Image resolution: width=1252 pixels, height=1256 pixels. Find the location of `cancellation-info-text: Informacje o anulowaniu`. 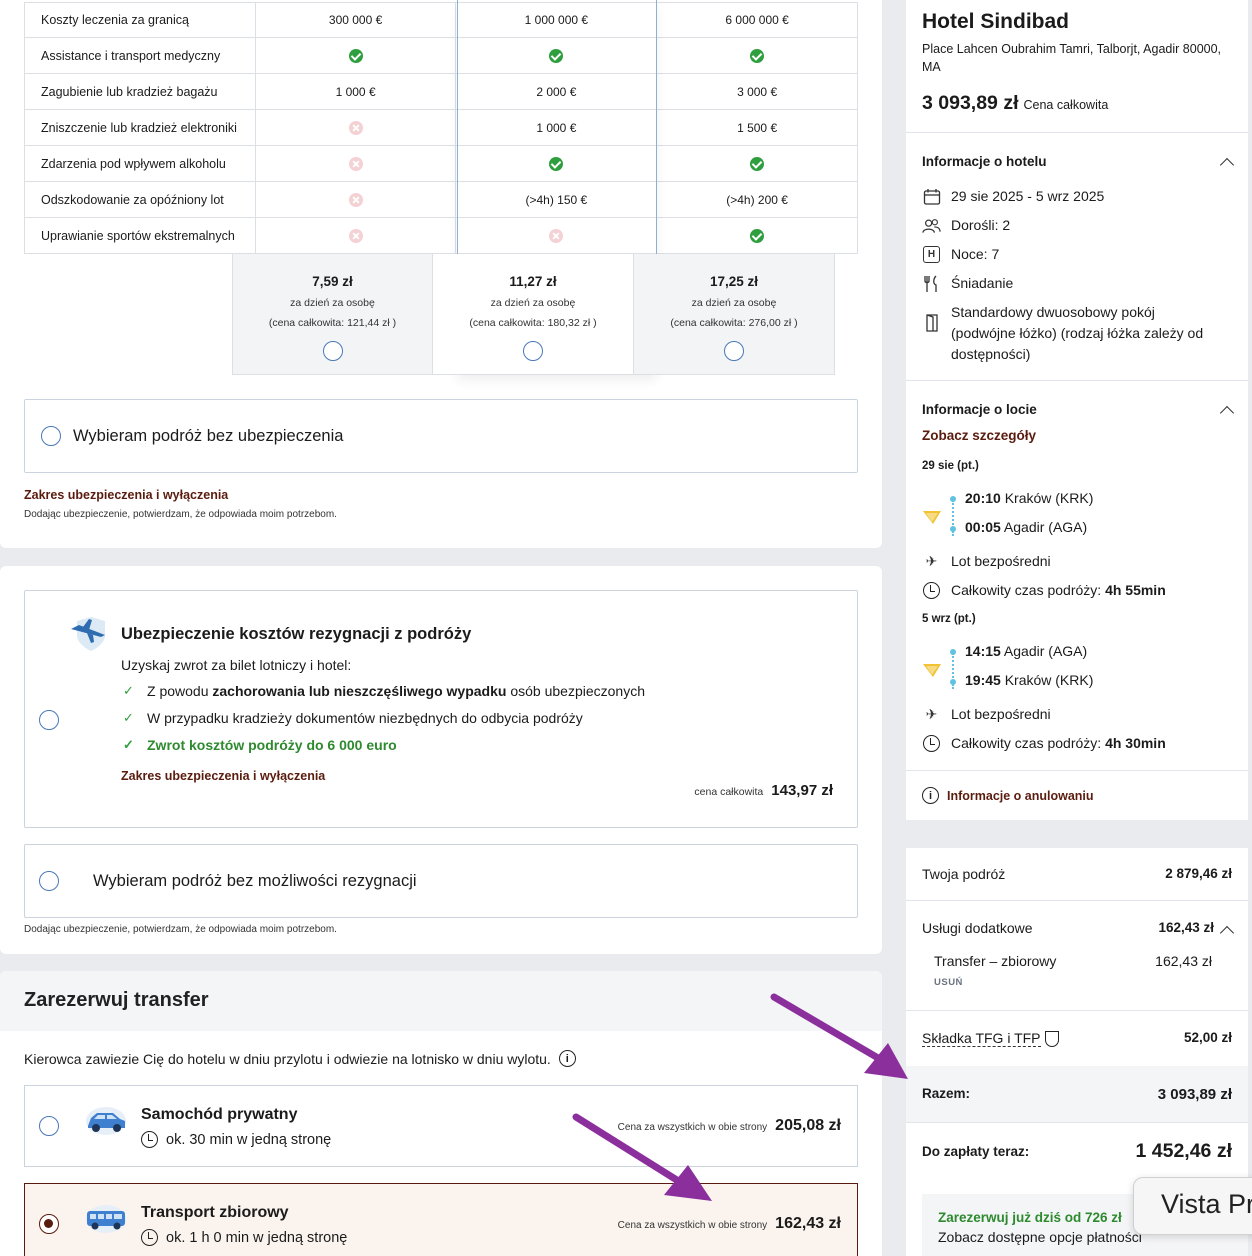

cancellation-info-text: Informacje o anulowaniu is located at coordinates (1020, 795).